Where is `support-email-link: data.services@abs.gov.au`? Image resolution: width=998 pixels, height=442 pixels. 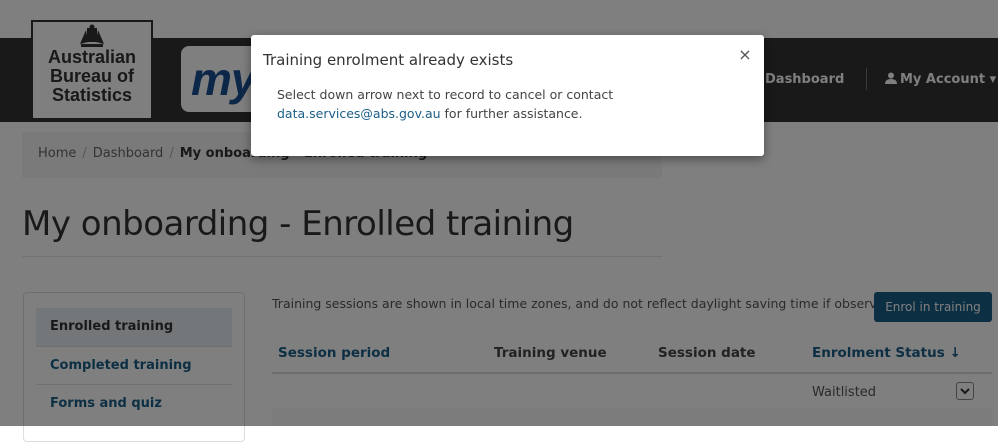
support-email-link: data.services@abs.gov.au is located at coordinates (359, 113).